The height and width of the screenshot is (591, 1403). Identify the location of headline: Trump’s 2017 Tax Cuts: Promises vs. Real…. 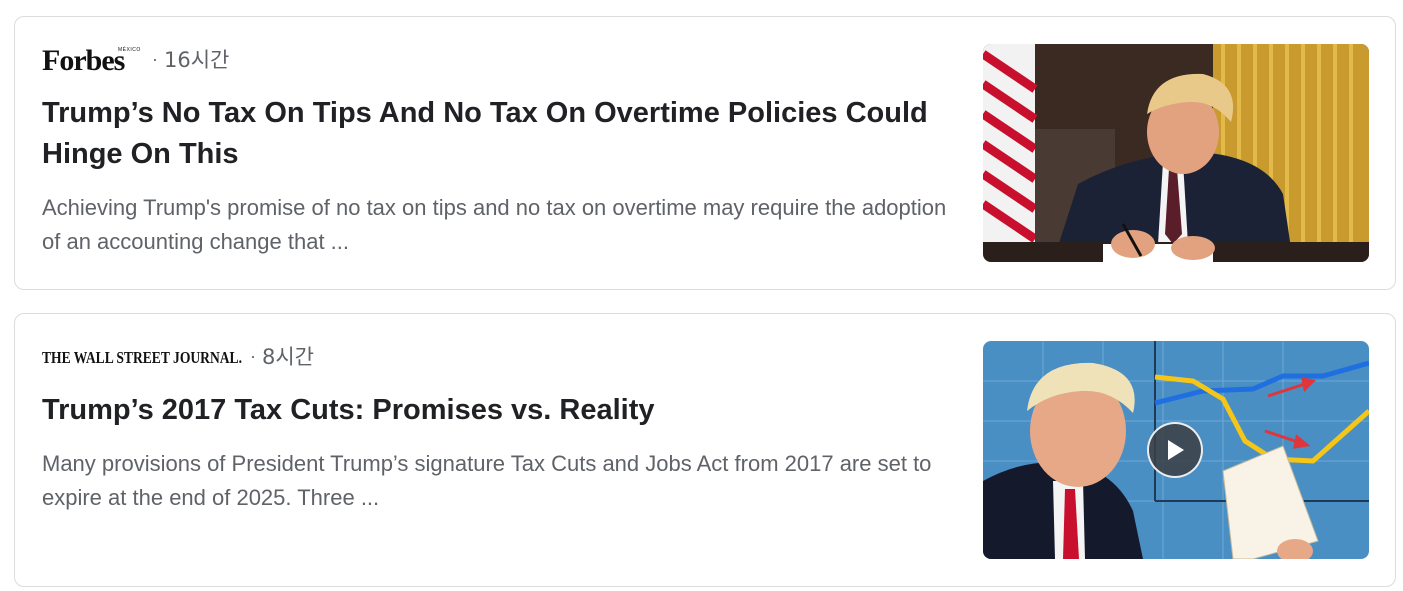
(502, 410).